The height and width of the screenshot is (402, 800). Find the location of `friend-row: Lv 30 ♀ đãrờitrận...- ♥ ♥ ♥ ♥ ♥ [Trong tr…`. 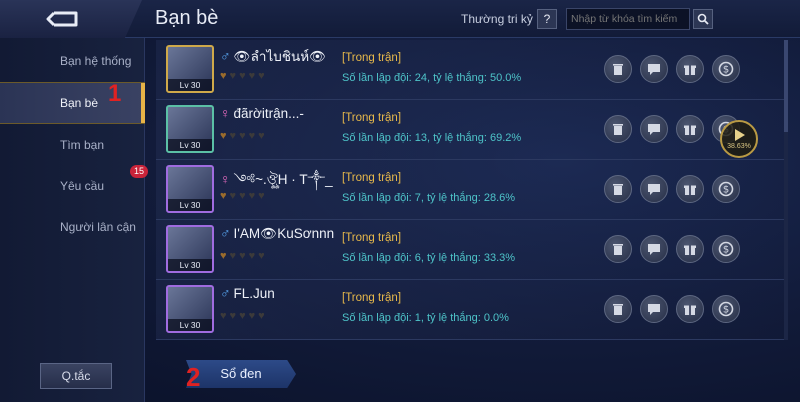

friend-row: Lv 30 ♀ đãrờitrận...- ♥ ♥ ♥ ♥ ♥ [Trong tr… is located at coordinates (470, 130).